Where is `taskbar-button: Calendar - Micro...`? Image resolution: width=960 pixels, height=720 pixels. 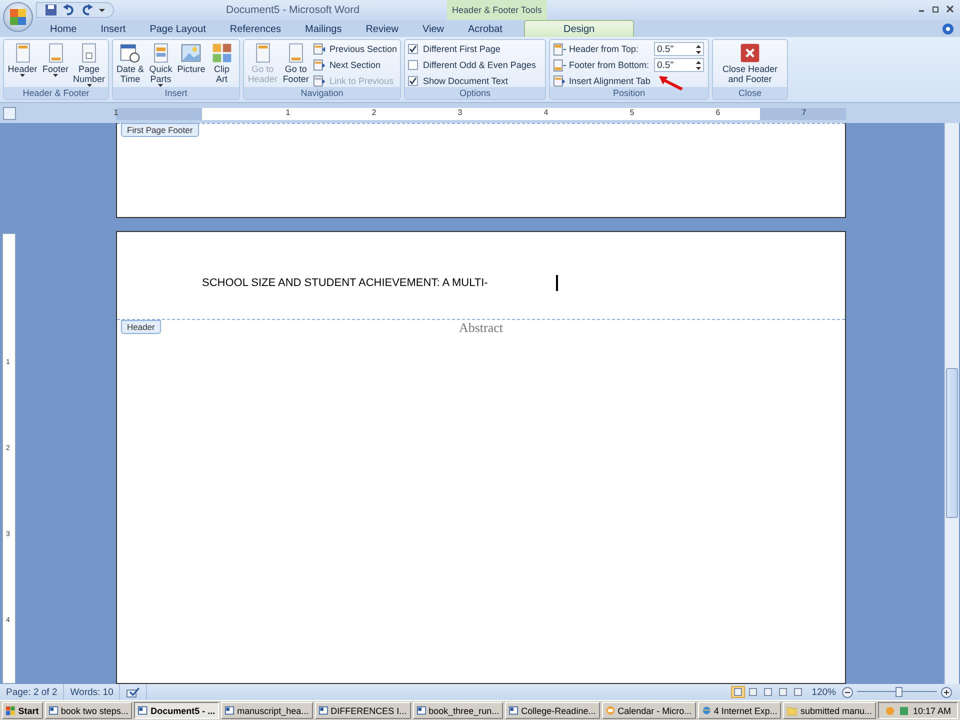 taskbar-button: Calendar - Micro... is located at coordinates (649, 710).